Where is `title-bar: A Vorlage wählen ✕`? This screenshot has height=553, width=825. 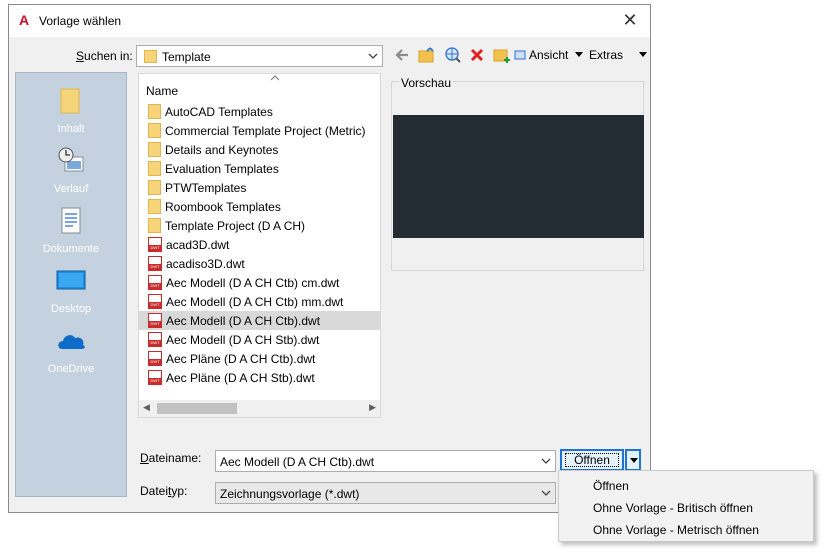 title-bar: A Vorlage wählen ✕ is located at coordinates (329, 21).